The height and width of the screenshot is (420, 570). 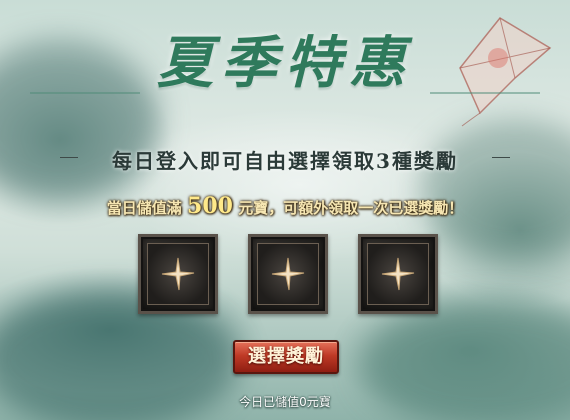 What do you see at coordinates (210, 206) in the screenshot?
I see `notice-amount: 500` at bounding box center [210, 206].